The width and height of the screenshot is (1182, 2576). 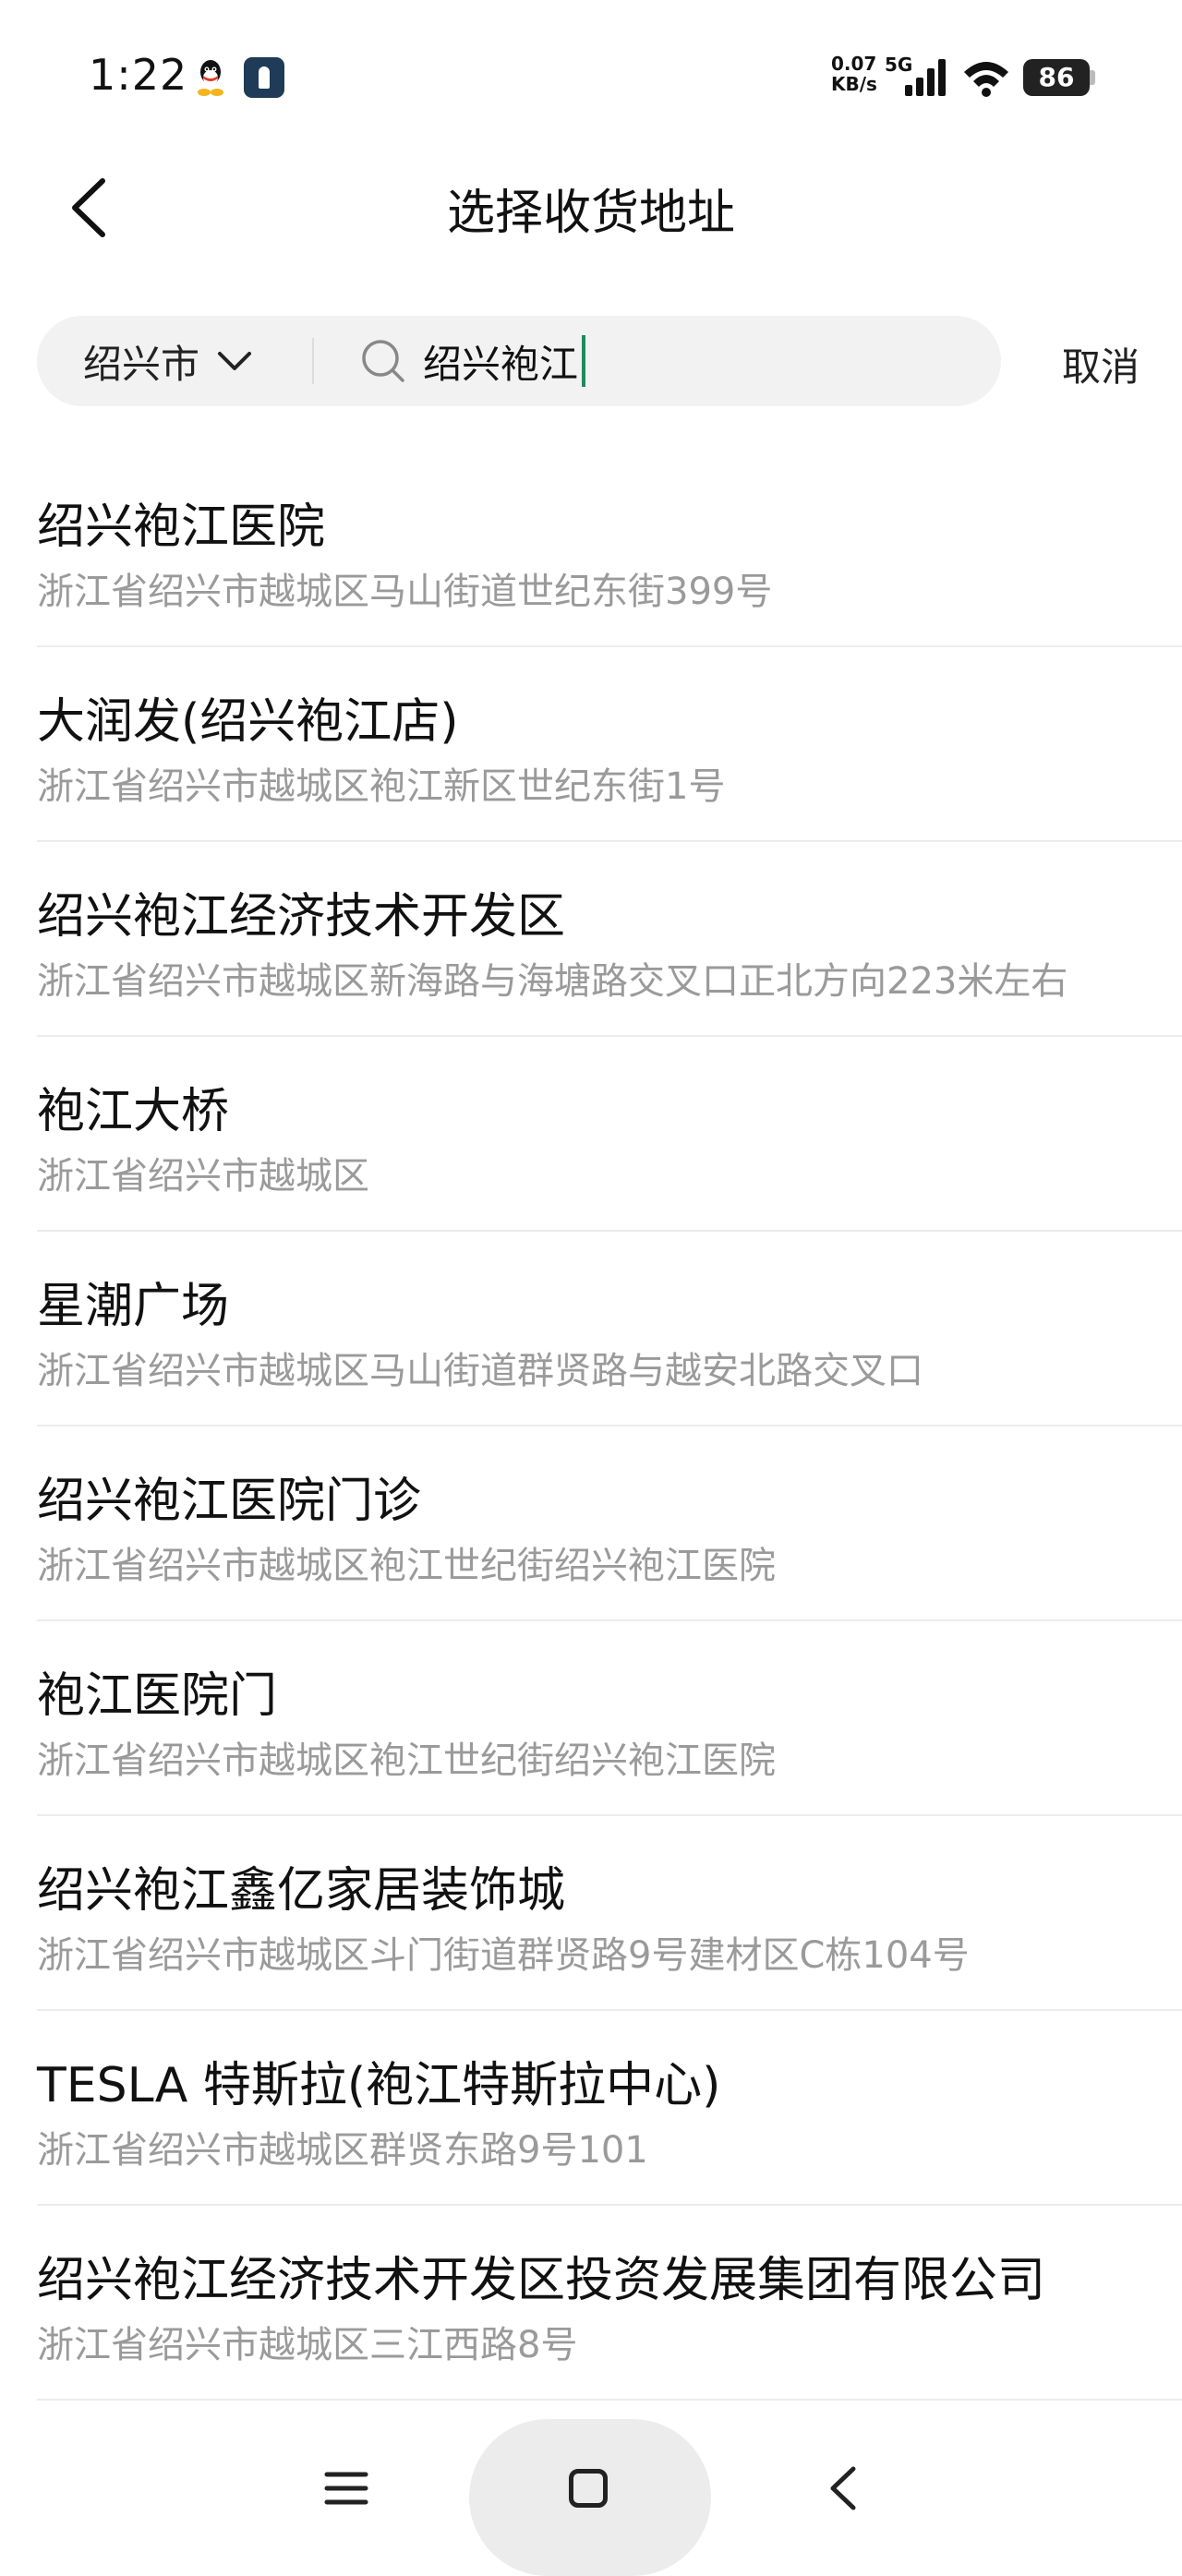 I want to click on list-item-address: 浙江省绍兴市越城区袍江新区世纪东街1号, so click(x=381, y=786).